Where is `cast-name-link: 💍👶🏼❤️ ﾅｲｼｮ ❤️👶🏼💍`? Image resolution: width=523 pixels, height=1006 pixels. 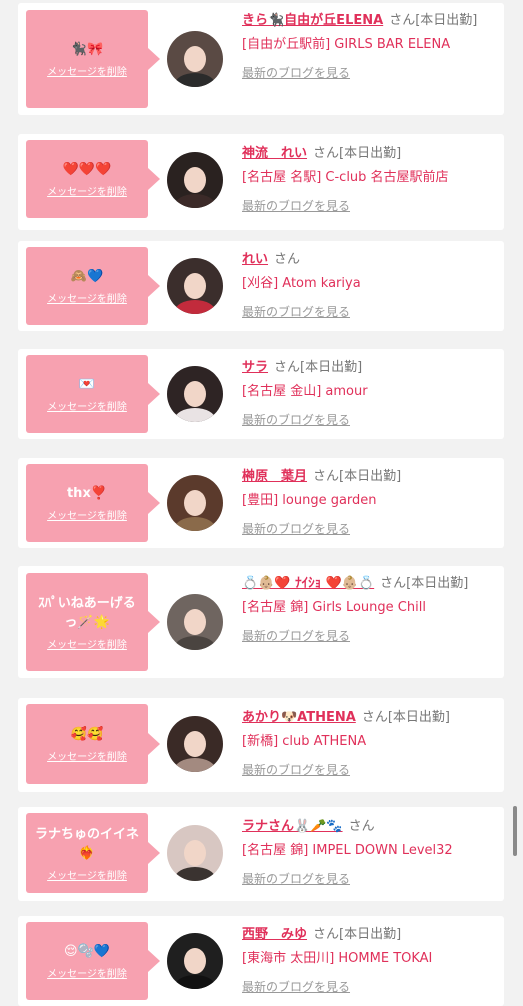 cast-name-link: 💍👶🏼❤️ ﾅｲｼｮ ❤️👶🏼💍 is located at coordinates (308, 583).